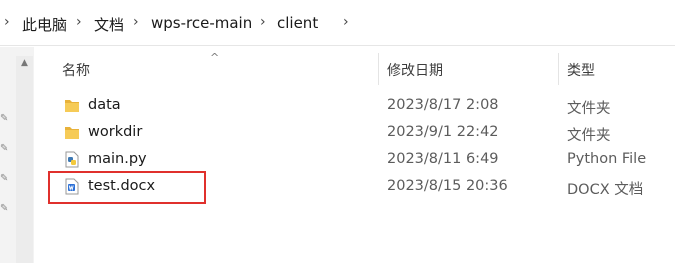 Image resolution: width=675 pixels, height=263 pixels. I want to click on column-header-name: 名称, so click(76, 70).